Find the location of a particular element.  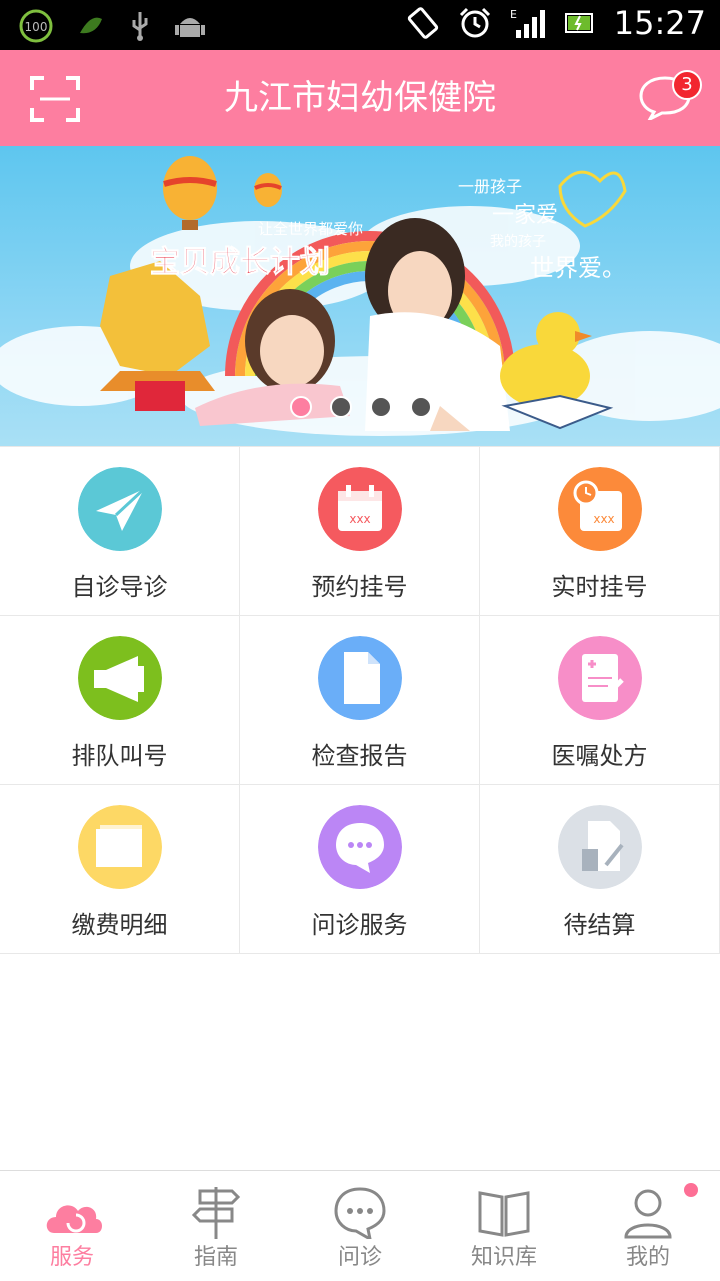

banner-hand-line2: 一家爱 is located at coordinates (525, 215).